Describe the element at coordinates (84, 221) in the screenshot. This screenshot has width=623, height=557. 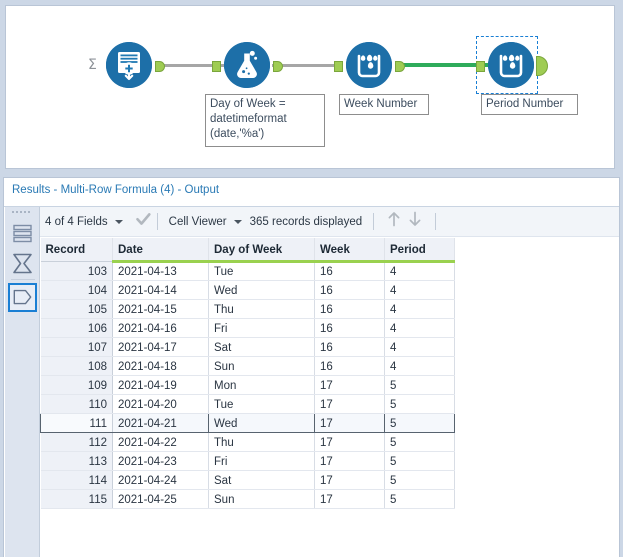
I see `fields-selector: 4 of 4 Fields` at that location.